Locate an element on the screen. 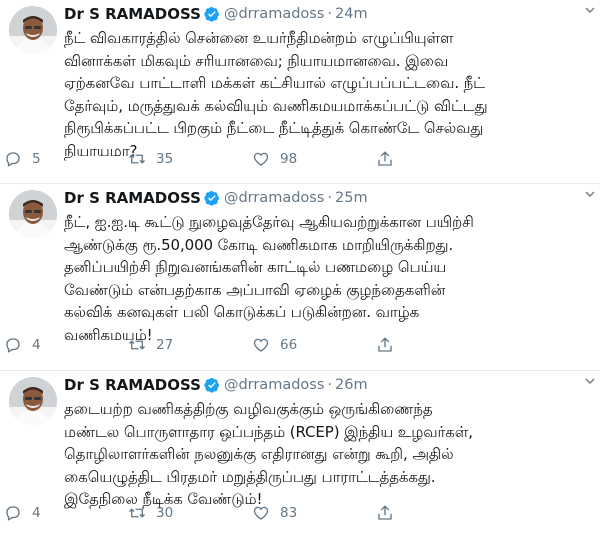  tweet-timestamp: 26m is located at coordinates (351, 385).